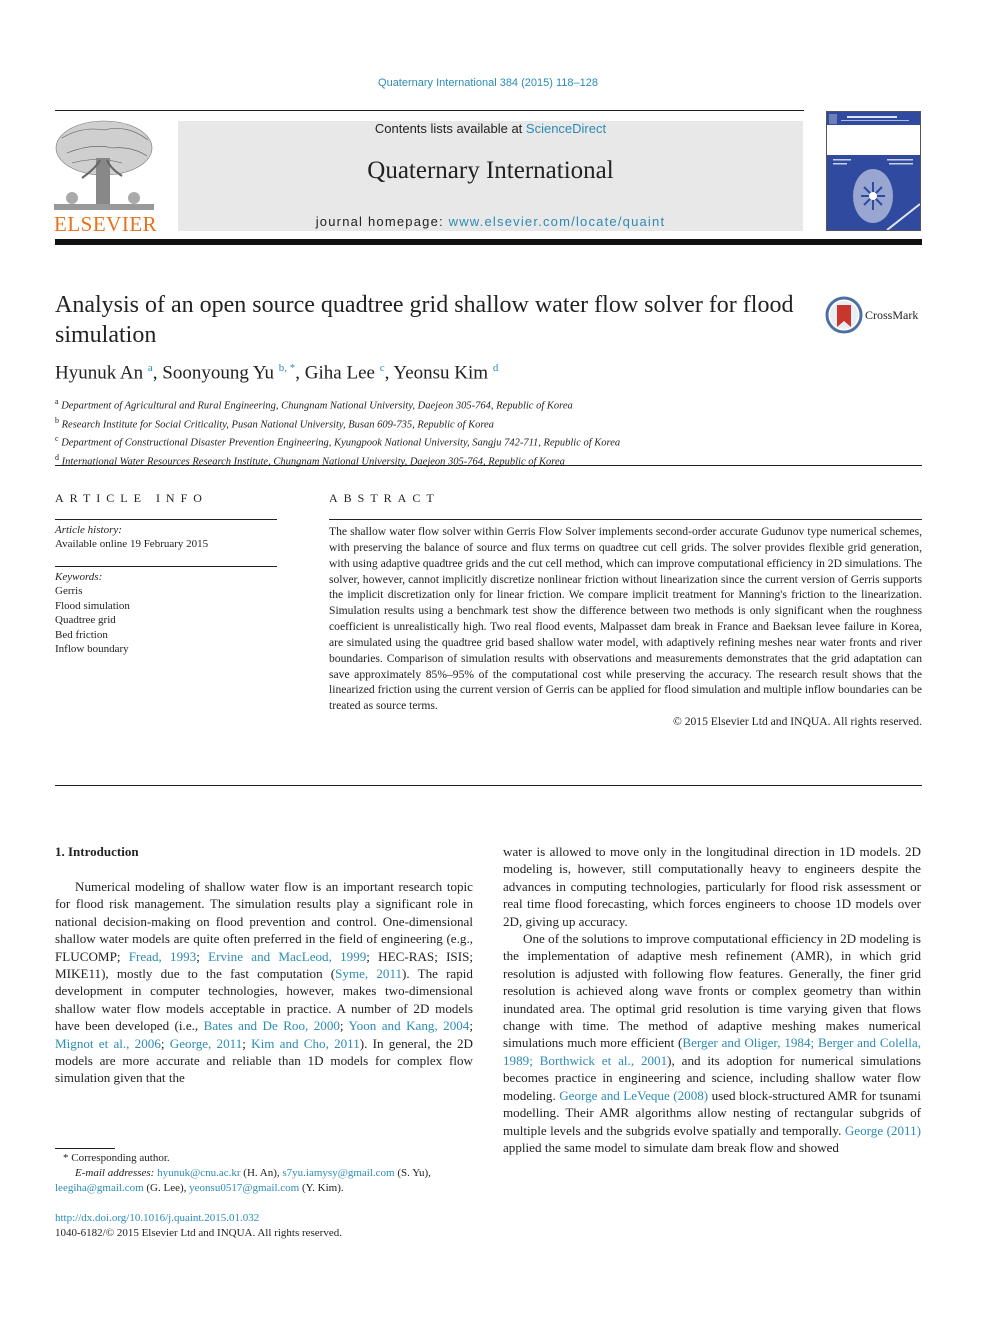 The width and height of the screenshot is (992, 1323). What do you see at coordinates (412, 1173) in the screenshot?
I see `email-owner: (S. Yu),` at bounding box center [412, 1173].